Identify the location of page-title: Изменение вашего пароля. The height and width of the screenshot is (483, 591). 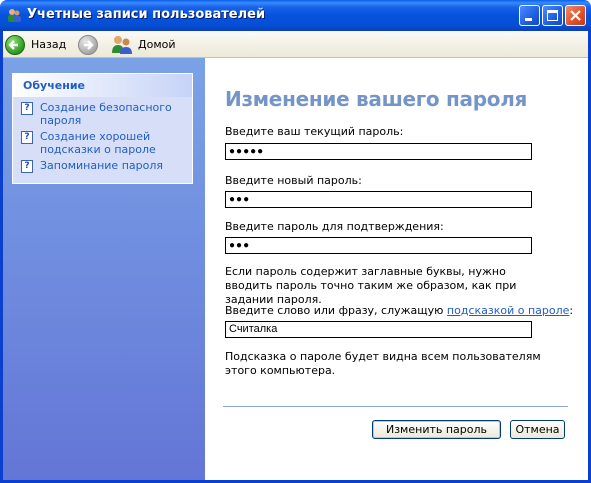
(376, 99).